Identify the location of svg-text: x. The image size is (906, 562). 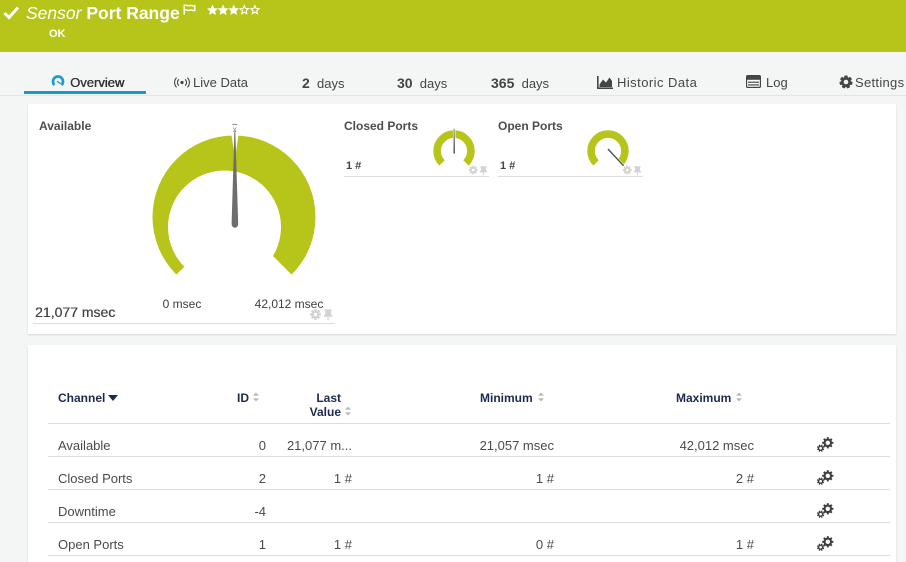
(235, 129).